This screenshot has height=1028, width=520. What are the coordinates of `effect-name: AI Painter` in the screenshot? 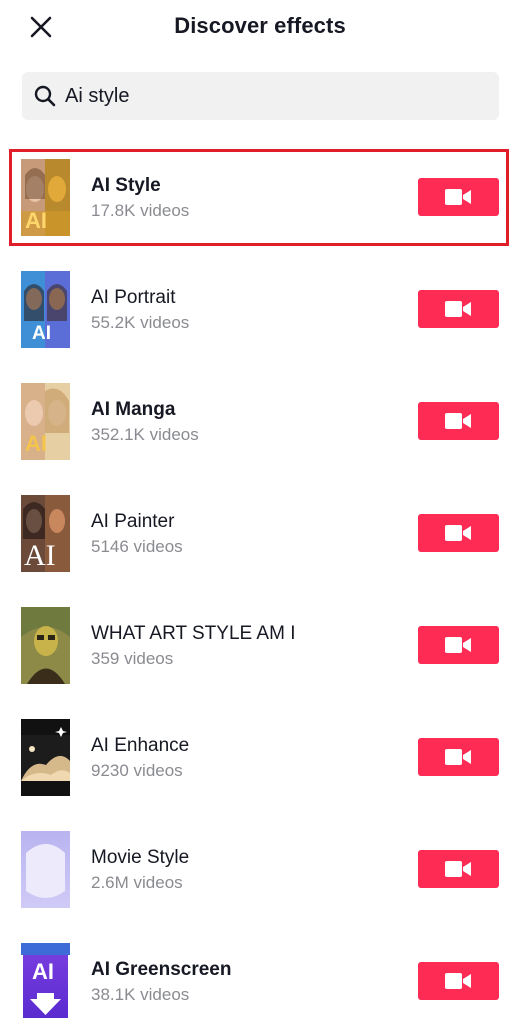 It's located at (133, 521).